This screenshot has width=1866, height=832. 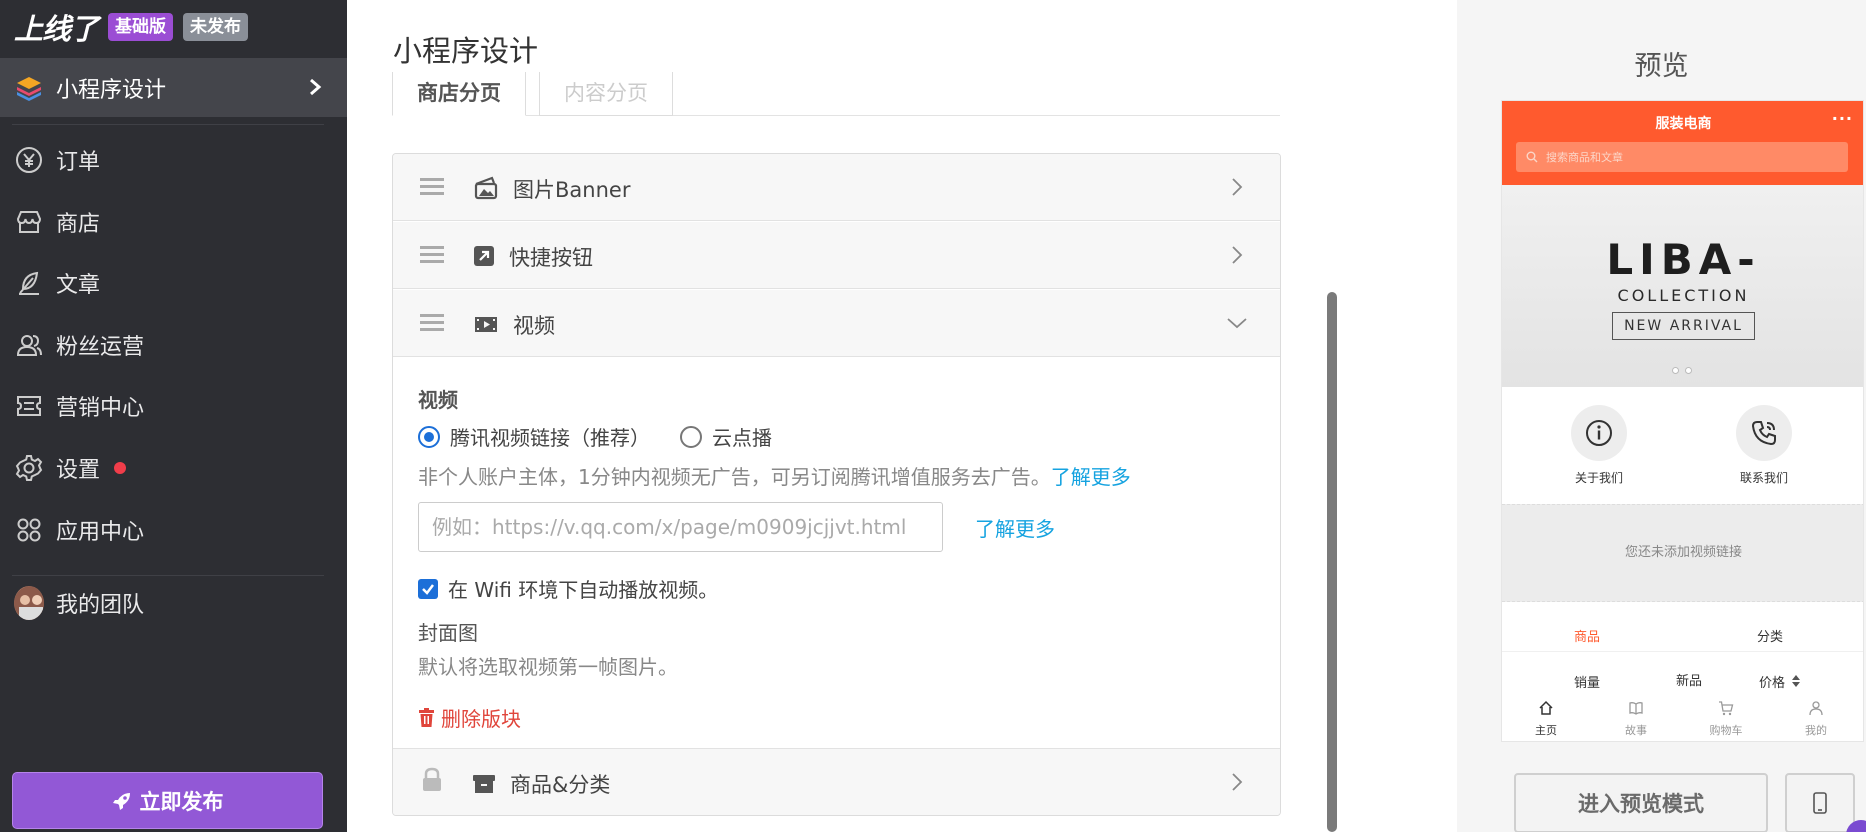 I want to click on enter-preview-button: 进入预览模式, so click(x=1641, y=802).